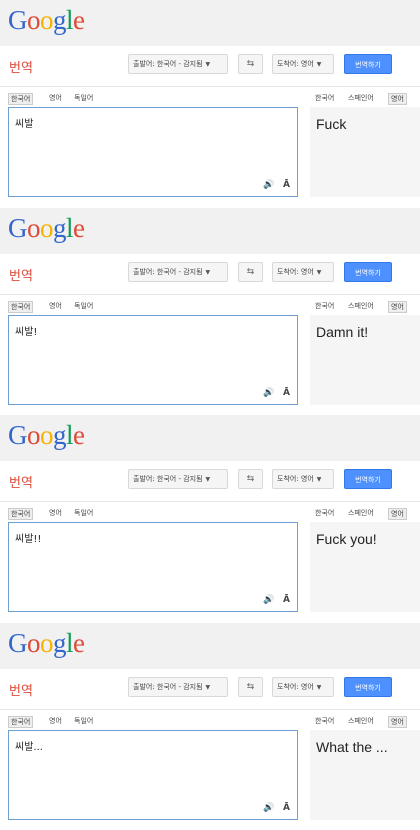 This screenshot has height=830, width=420. I want to click on translation-output: Damn it!, so click(365, 360).